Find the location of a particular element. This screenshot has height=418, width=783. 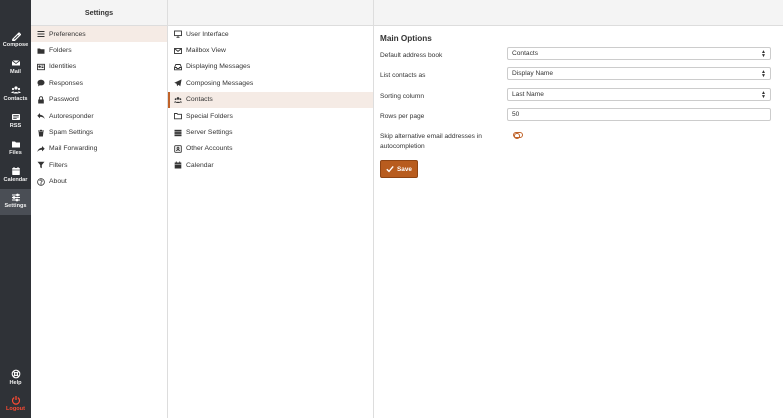

row-list-contacts-as: List contacts as Display Name ▲ ▼ is located at coordinates (578, 77).